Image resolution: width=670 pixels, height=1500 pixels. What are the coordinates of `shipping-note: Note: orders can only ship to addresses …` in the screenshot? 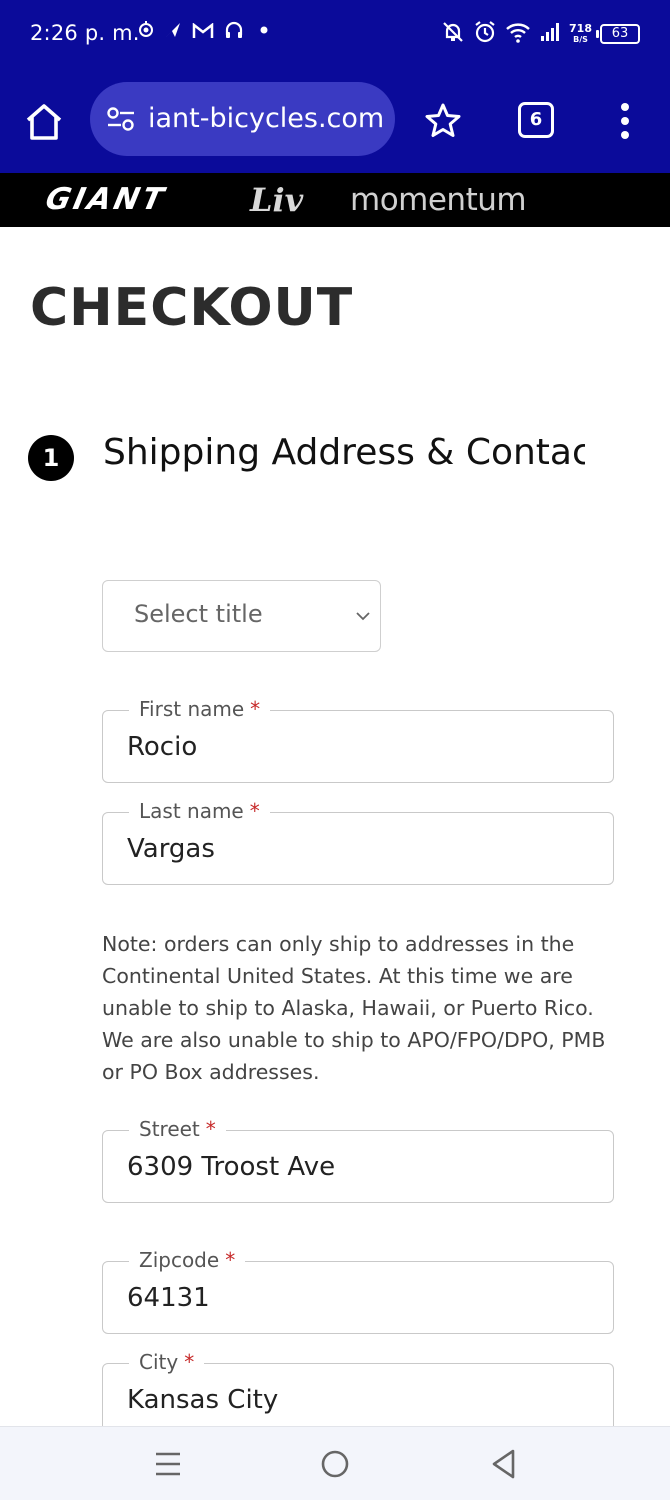 It's located at (354, 1008).